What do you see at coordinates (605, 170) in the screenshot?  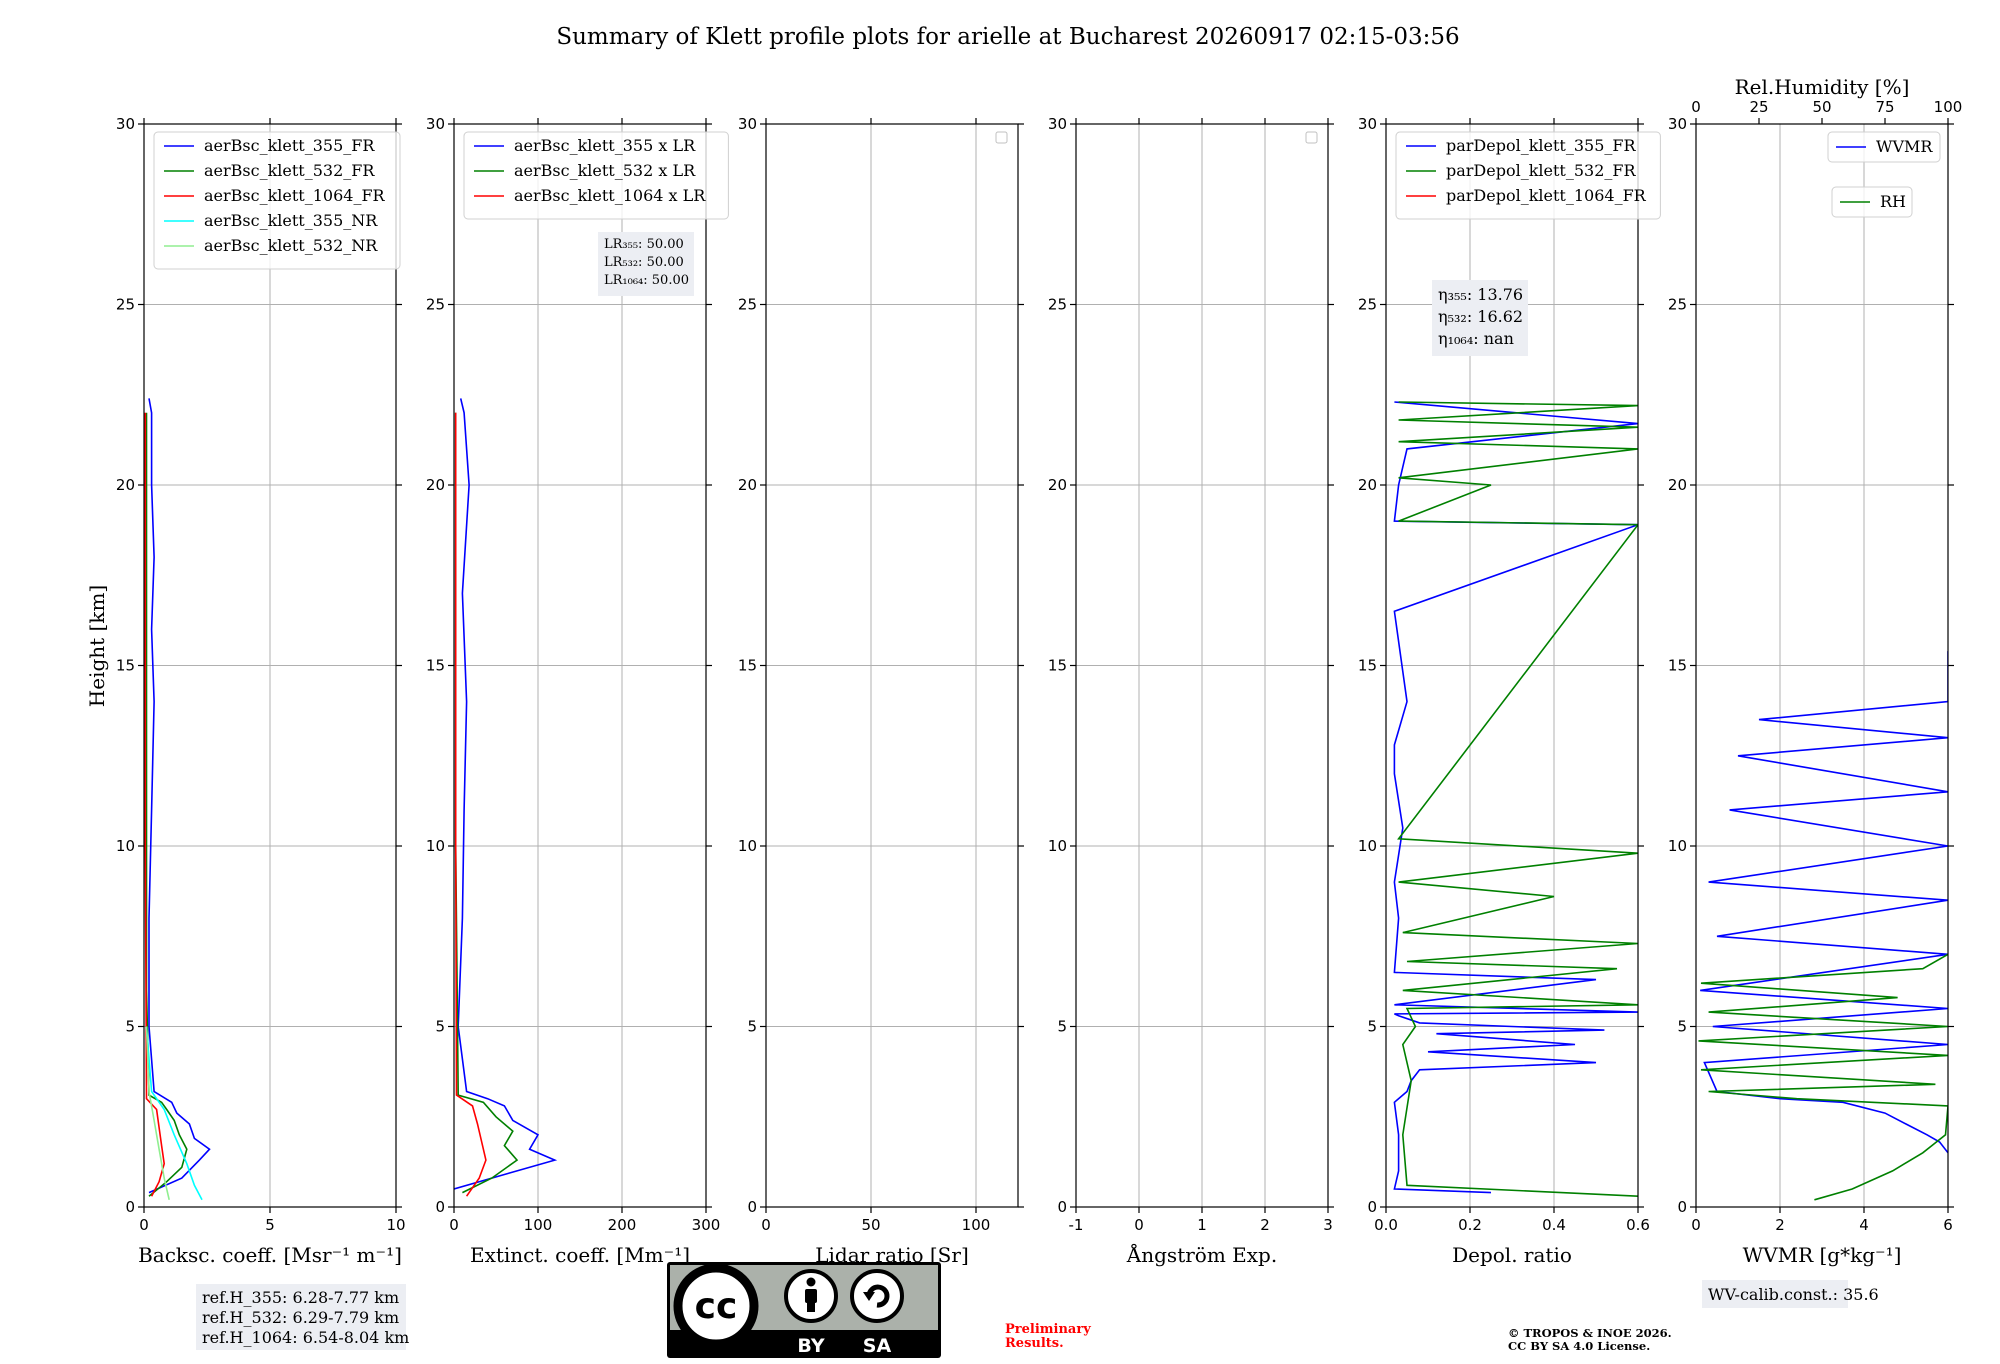 I see `legend-label: aerBsc_klett_532 x LR` at bounding box center [605, 170].